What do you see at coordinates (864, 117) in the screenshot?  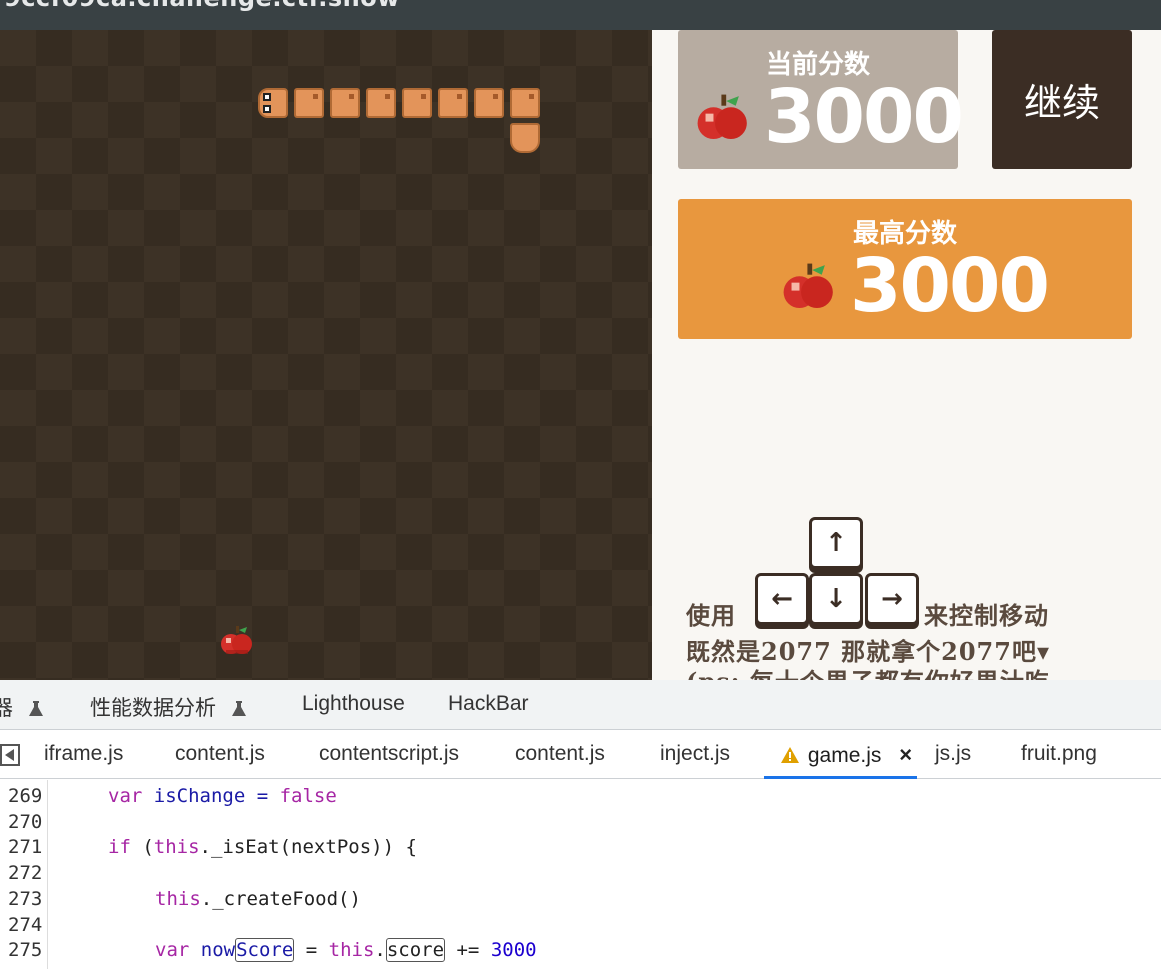 I see `current-score-value: 3000` at bounding box center [864, 117].